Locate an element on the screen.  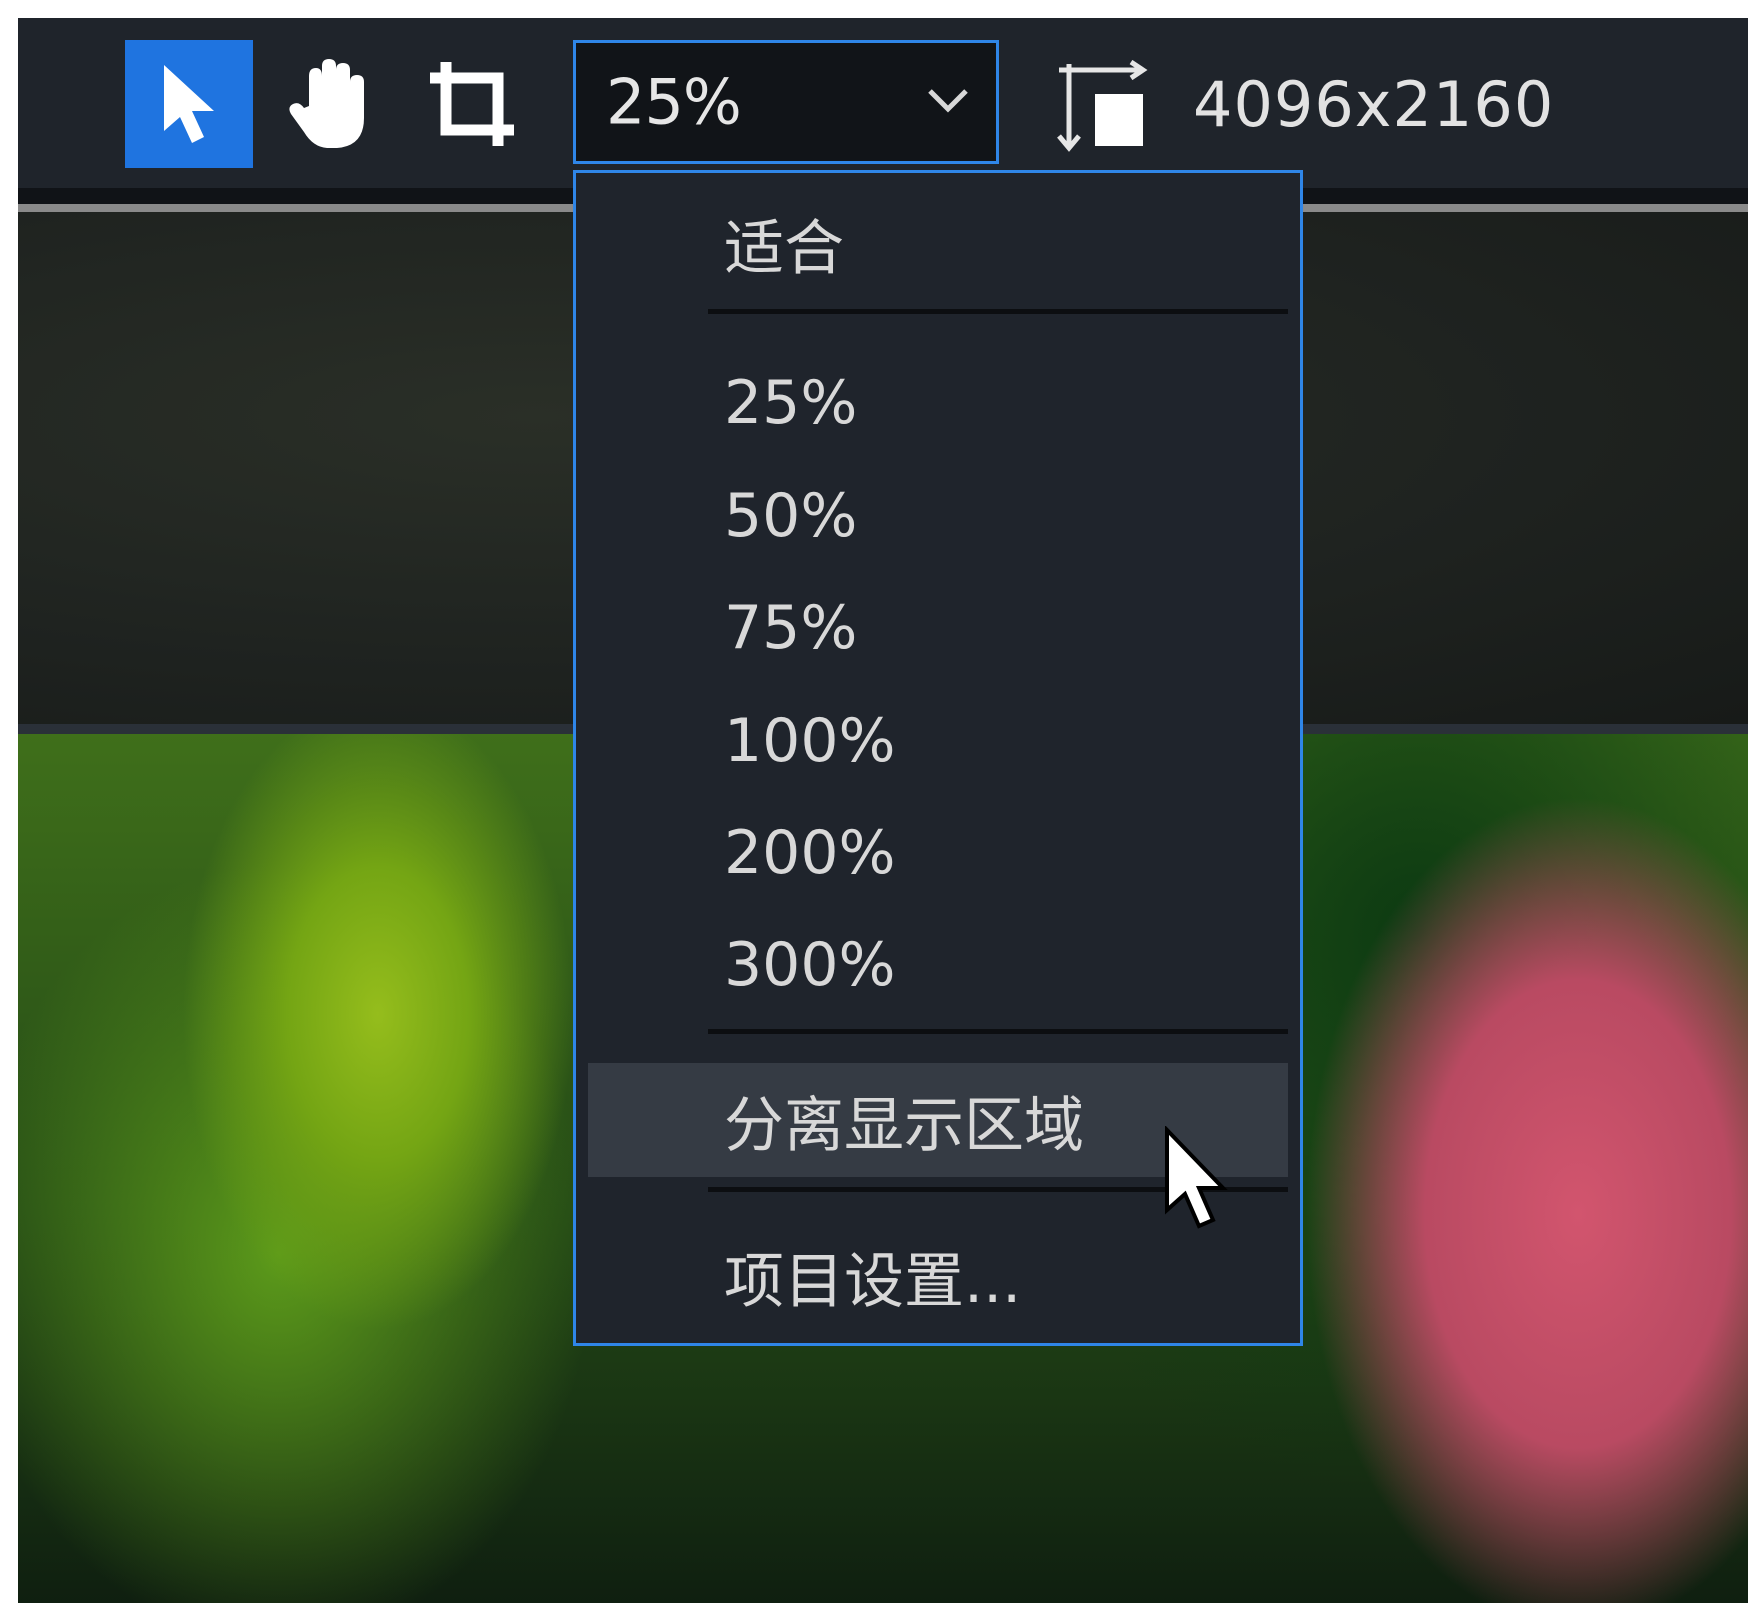
hand-icon is located at coordinates (326, 103).